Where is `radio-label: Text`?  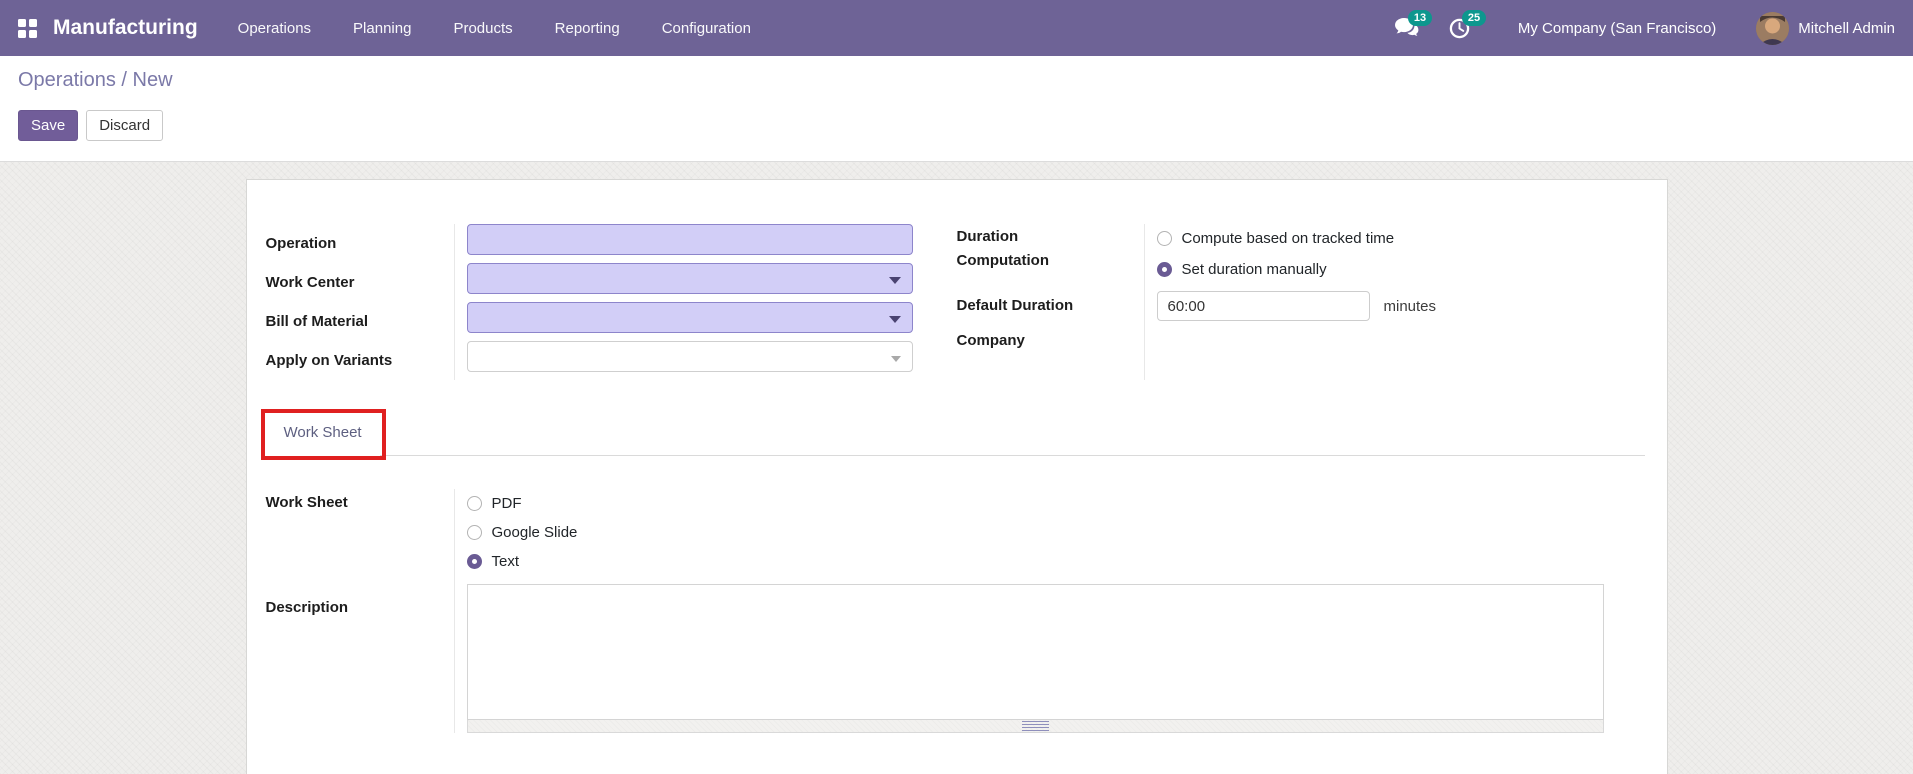 radio-label: Text is located at coordinates (506, 561).